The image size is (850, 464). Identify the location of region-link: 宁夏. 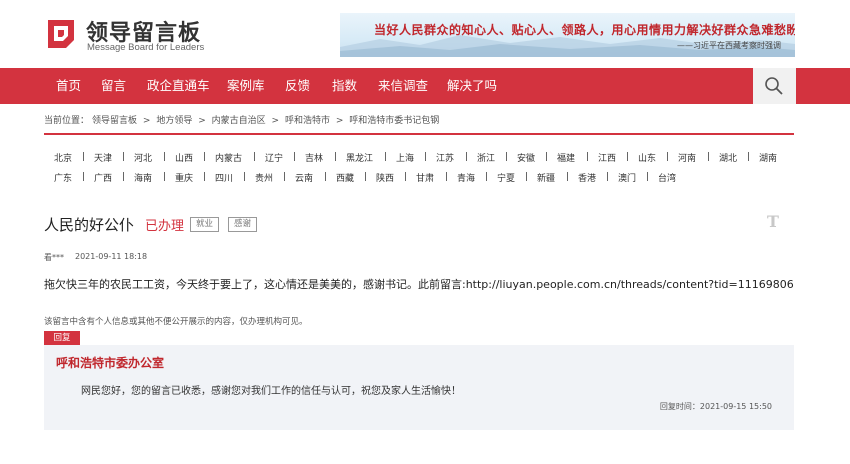
(506, 177).